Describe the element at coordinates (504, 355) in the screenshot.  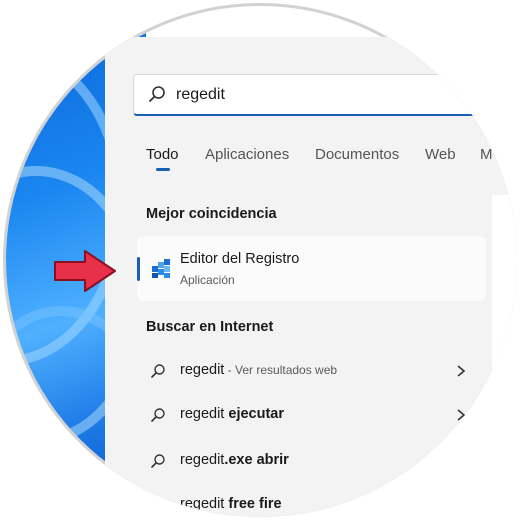
I see `preview-pane` at that location.